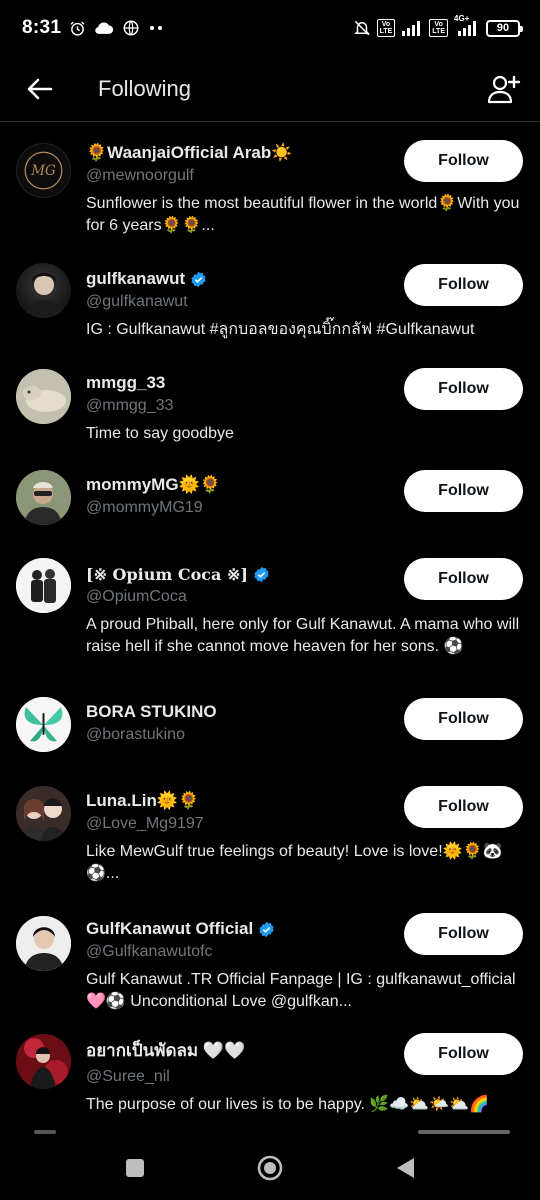  Describe the element at coordinates (170, 928) in the screenshot. I see `display-name: GulfKanawut Official` at that location.